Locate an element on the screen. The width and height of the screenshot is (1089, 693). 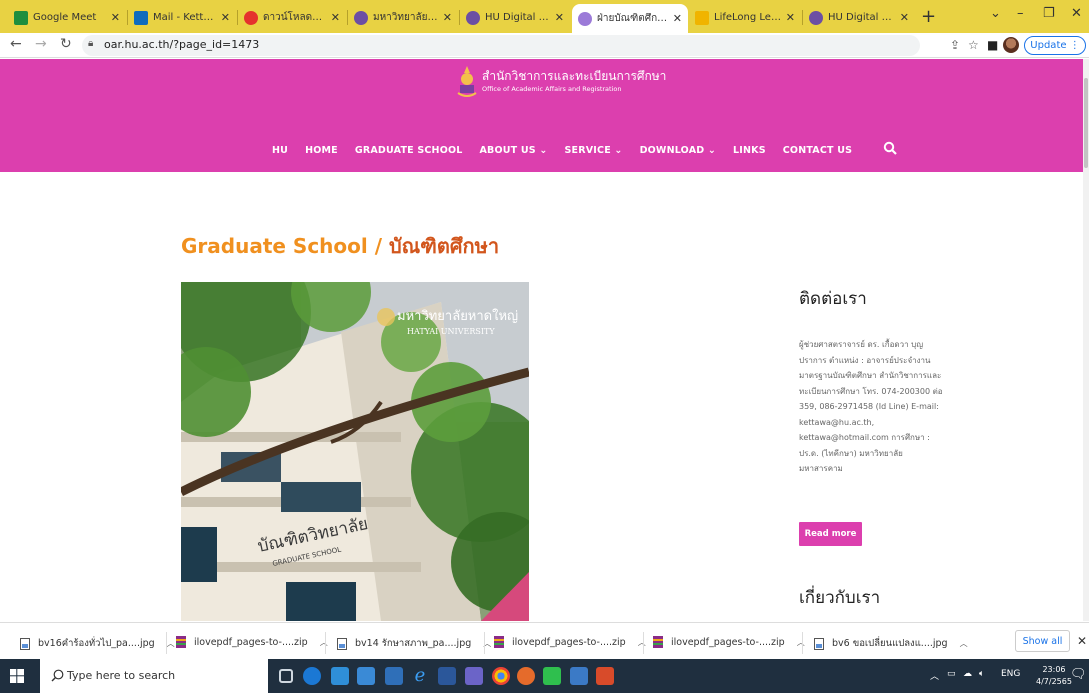
nav-graduate-school: GRADUATE SCHOOL is located at coordinates (409, 150).